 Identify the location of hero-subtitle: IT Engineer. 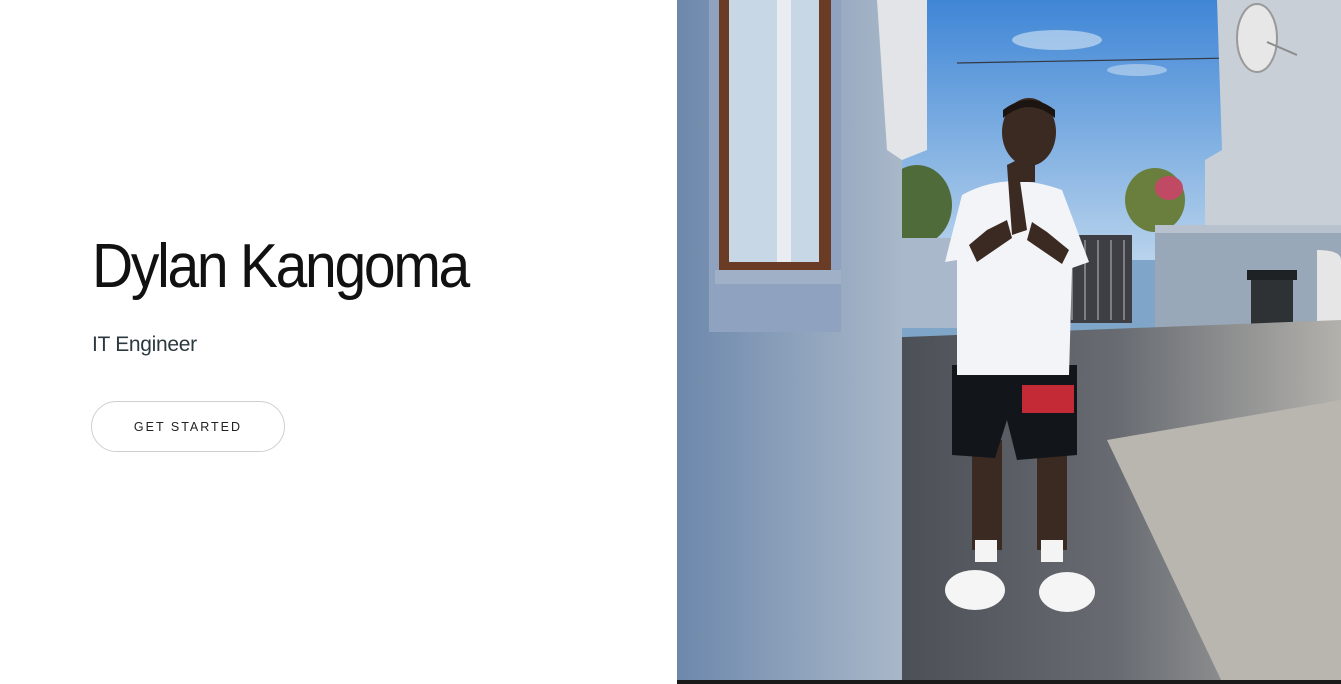
(144, 344).